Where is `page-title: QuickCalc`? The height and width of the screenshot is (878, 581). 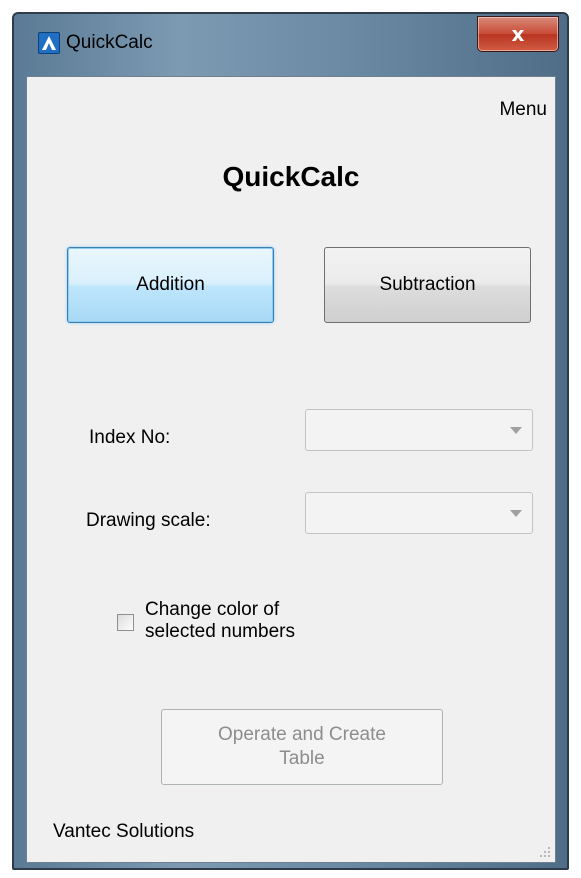 page-title: QuickCalc is located at coordinates (291, 176).